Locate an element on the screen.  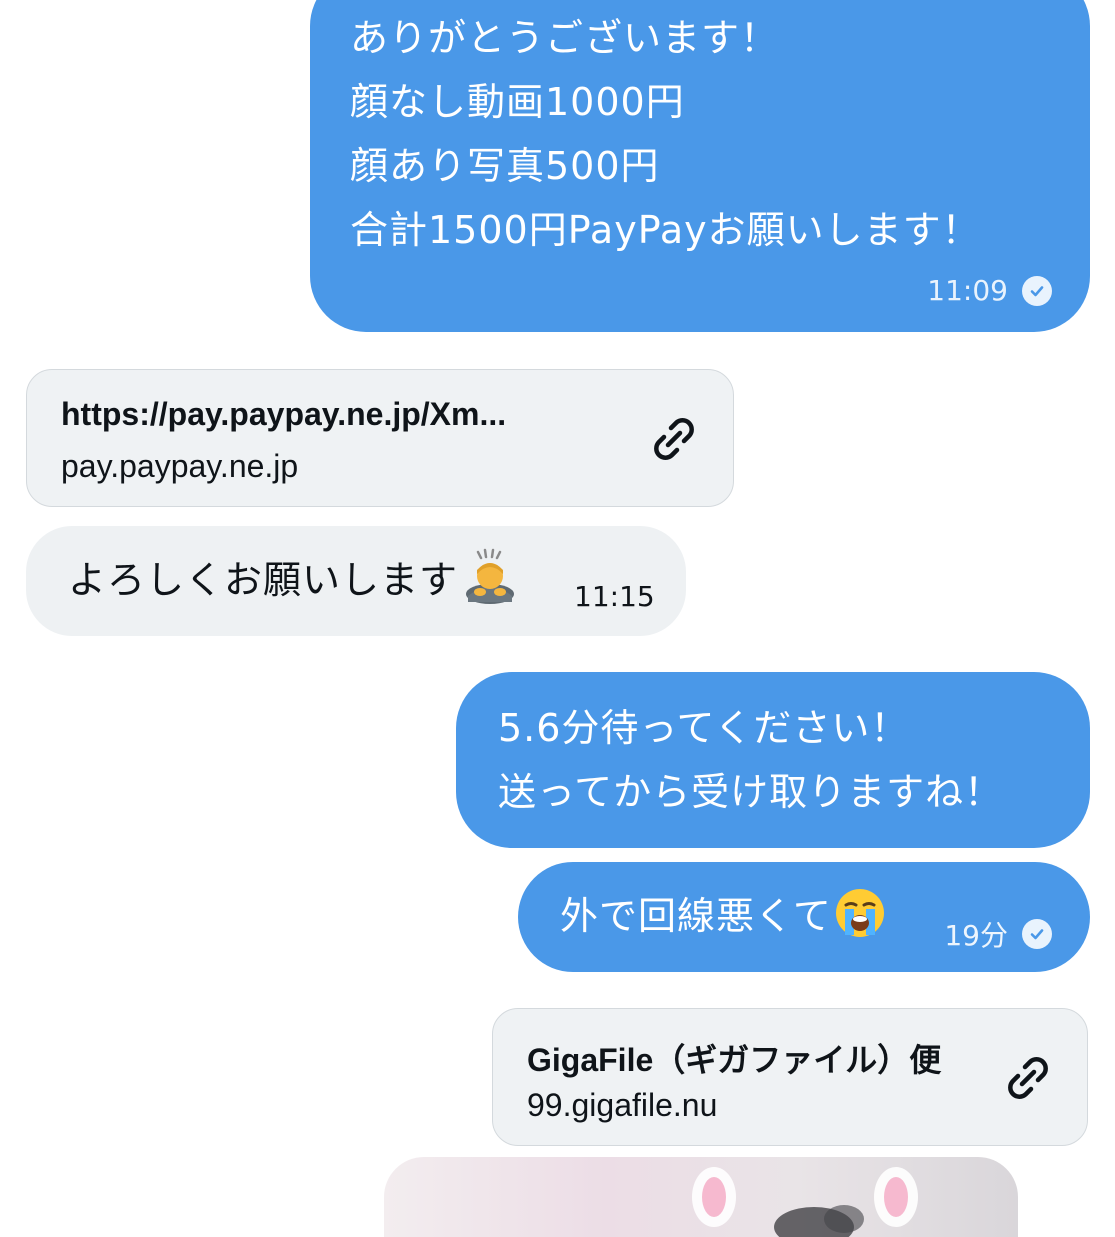
message-time: 11:15 is located at coordinates (614, 596).